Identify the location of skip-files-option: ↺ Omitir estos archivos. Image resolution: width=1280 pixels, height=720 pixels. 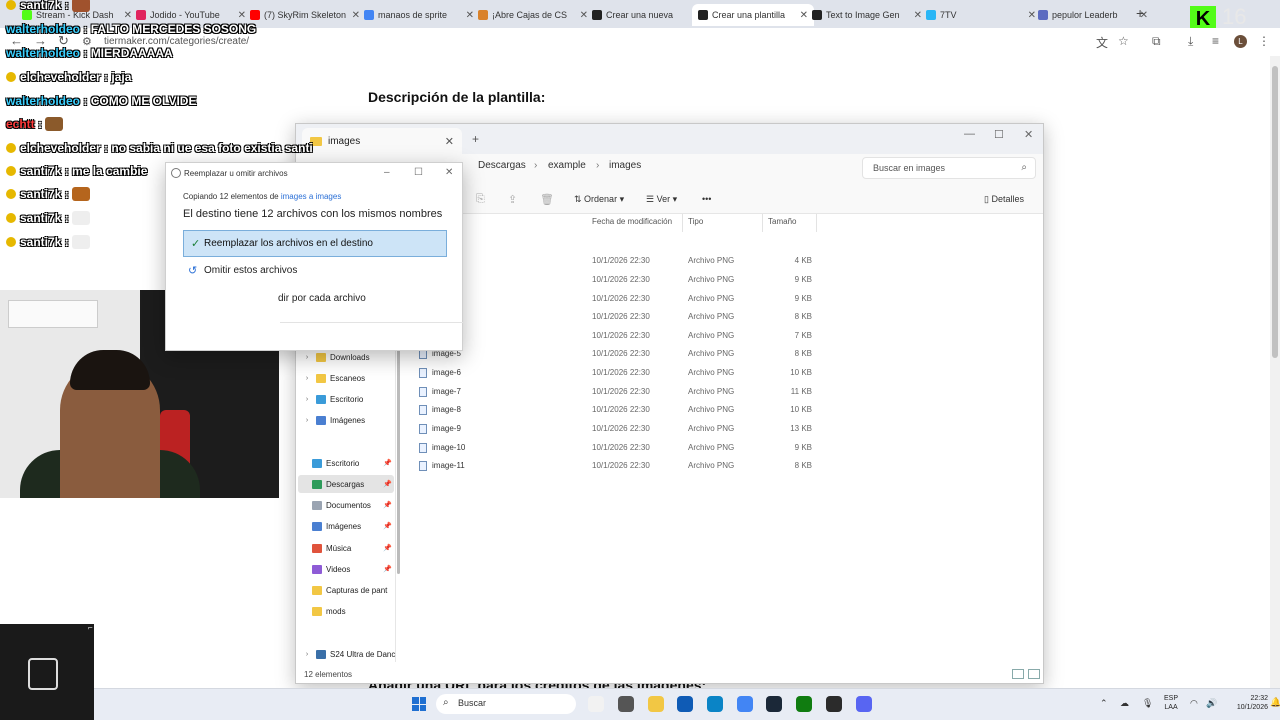
(242, 271).